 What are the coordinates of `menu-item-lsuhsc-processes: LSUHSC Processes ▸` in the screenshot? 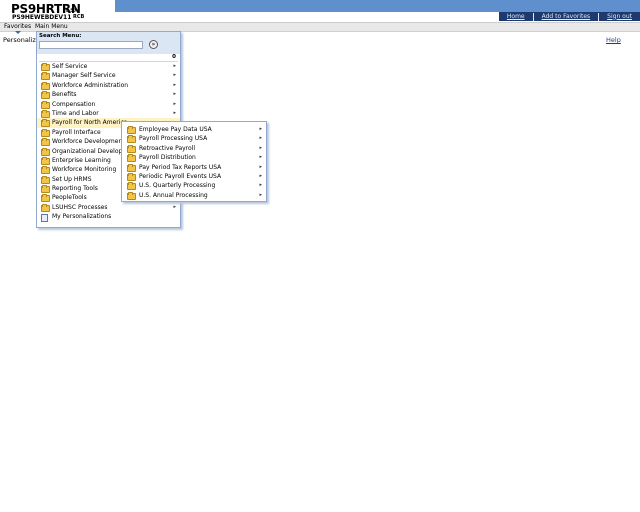 It's located at (108, 207).